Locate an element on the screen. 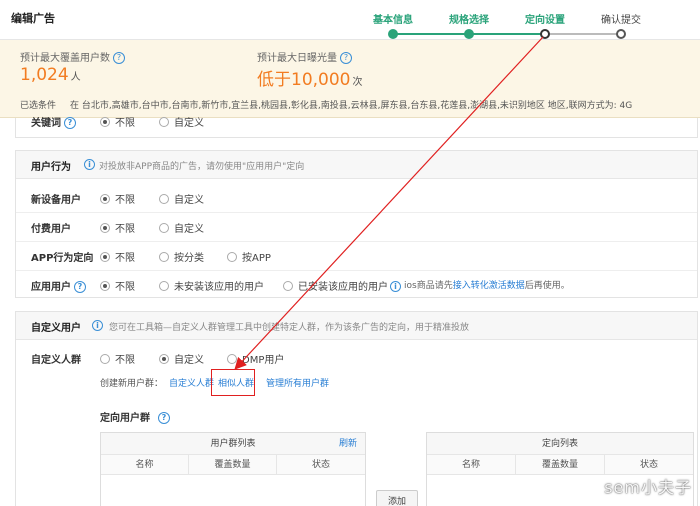 The image size is (700, 506). page-title: 编辑广告 is located at coordinates (33, 18).